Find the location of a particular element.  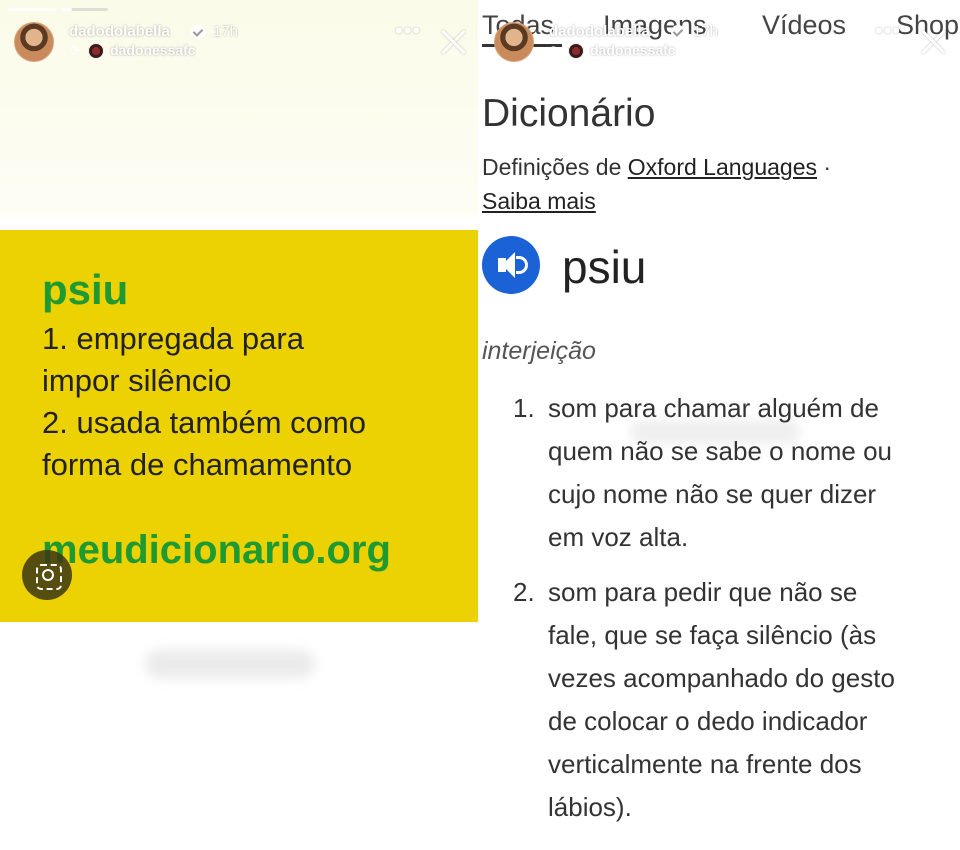

learn-more-link: Saiba mais is located at coordinates (539, 201).